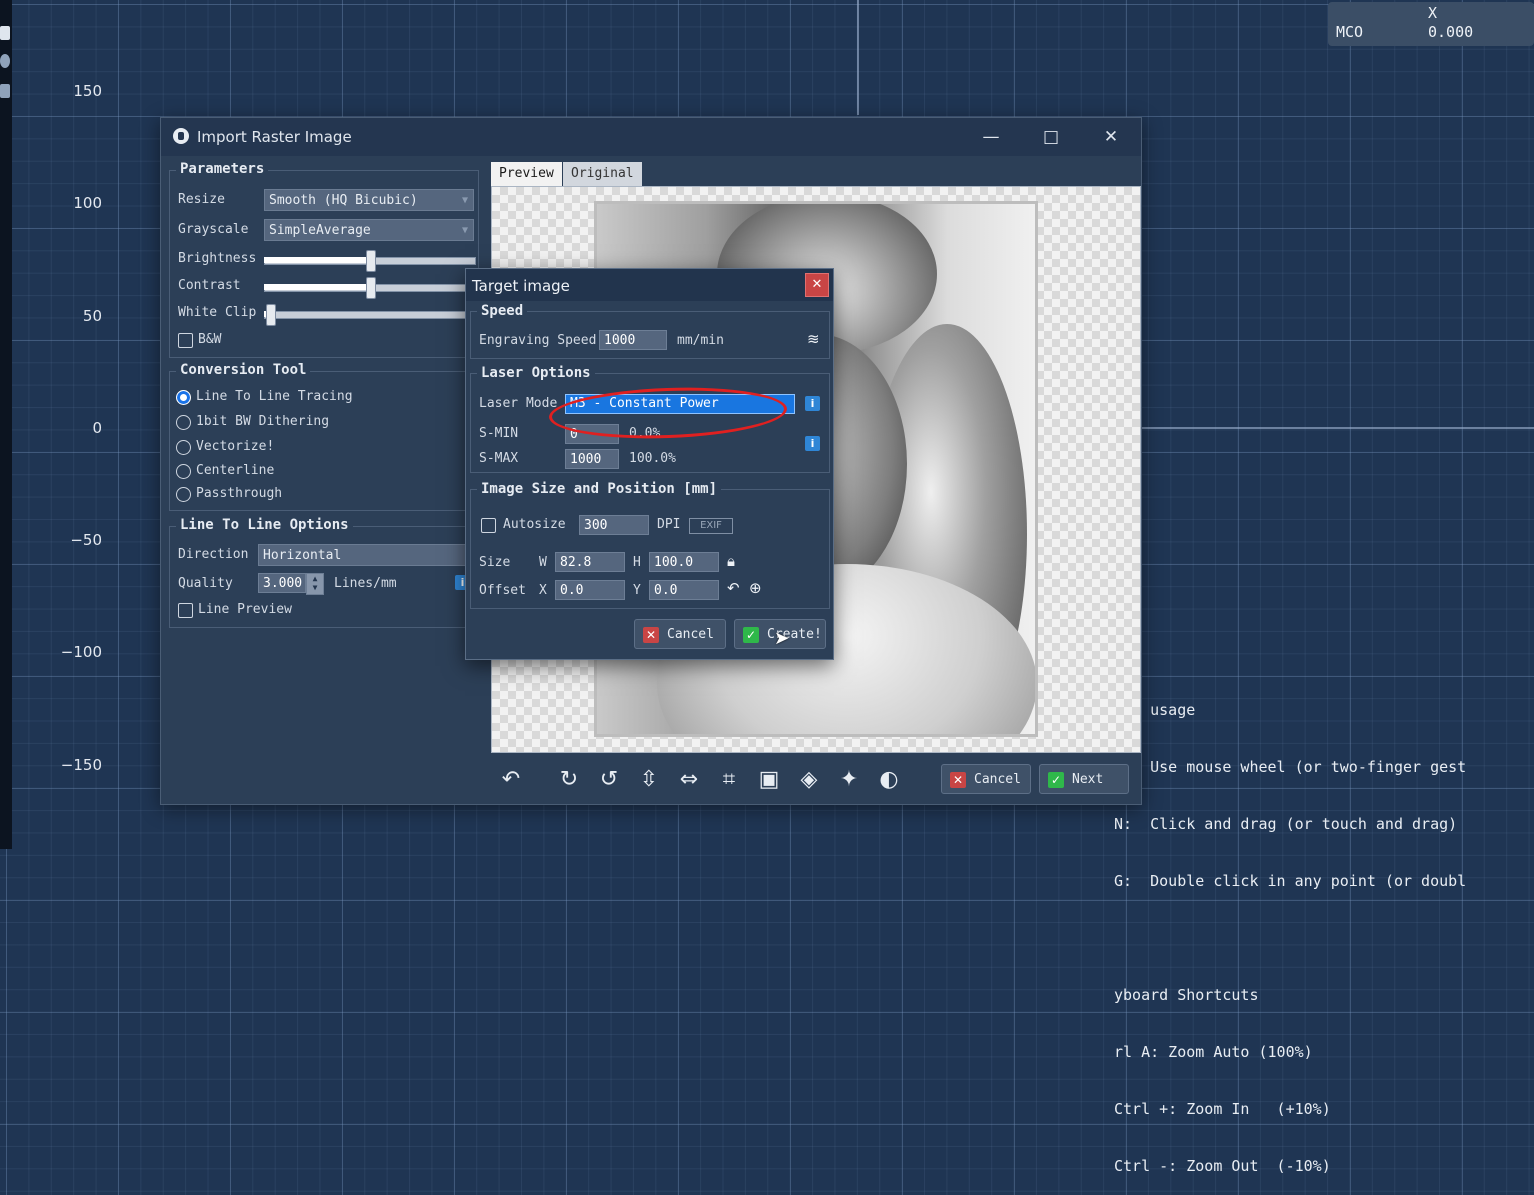 This screenshot has width=1534, height=1195. What do you see at coordinates (185, 610) in the screenshot?
I see `line-preview-checkbox` at bounding box center [185, 610].